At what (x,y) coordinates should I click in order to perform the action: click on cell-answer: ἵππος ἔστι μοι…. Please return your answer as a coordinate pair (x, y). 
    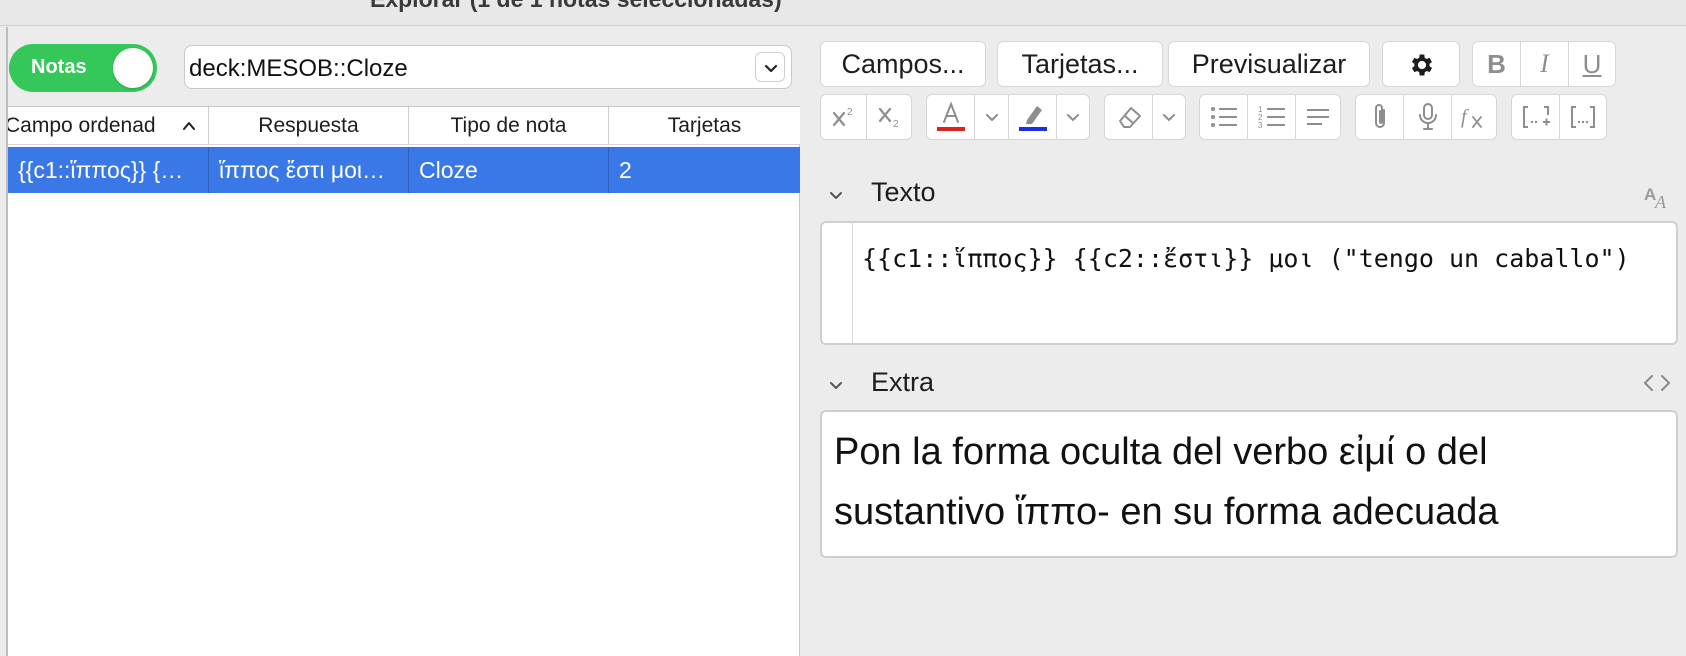
    Looking at the image, I should click on (309, 170).